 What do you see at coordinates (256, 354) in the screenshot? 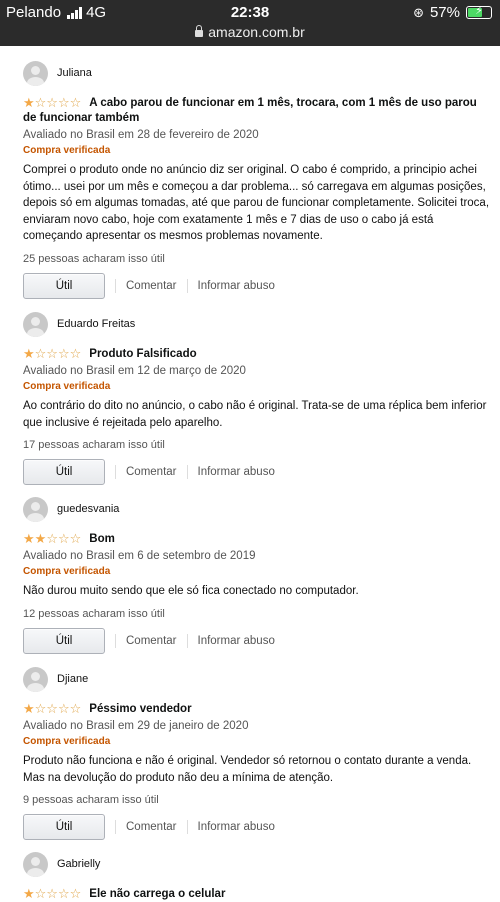
I see `review-title-row: ★☆☆☆☆ Produto Falsificado` at bounding box center [256, 354].